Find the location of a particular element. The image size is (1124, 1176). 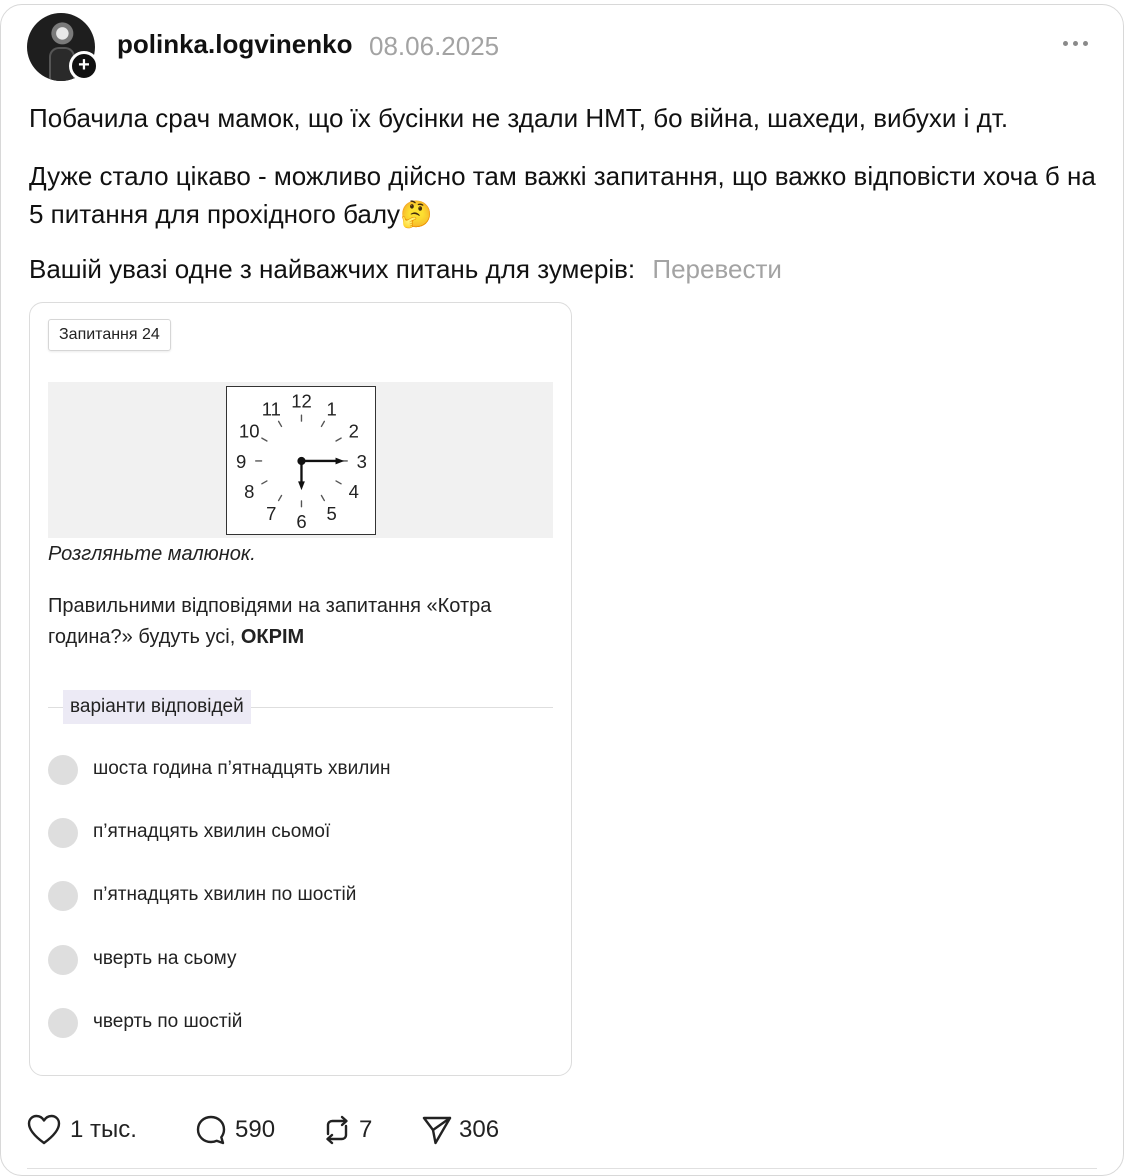

minute-hand-tip is located at coordinates (340, 461).